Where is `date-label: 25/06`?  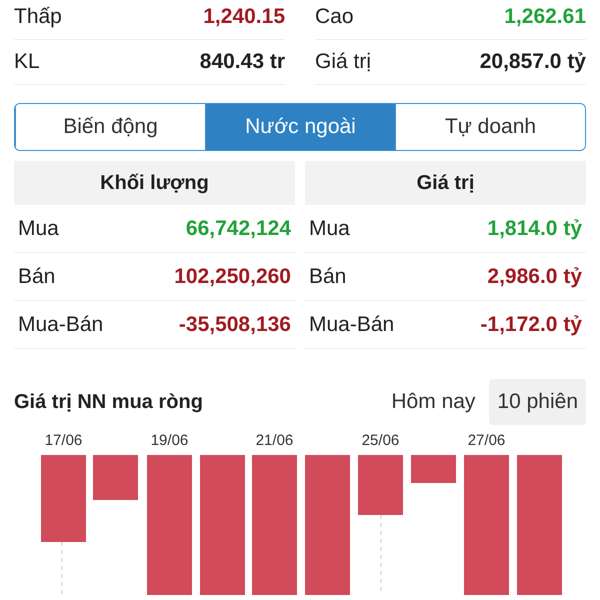 date-label: 25/06 is located at coordinates (381, 440).